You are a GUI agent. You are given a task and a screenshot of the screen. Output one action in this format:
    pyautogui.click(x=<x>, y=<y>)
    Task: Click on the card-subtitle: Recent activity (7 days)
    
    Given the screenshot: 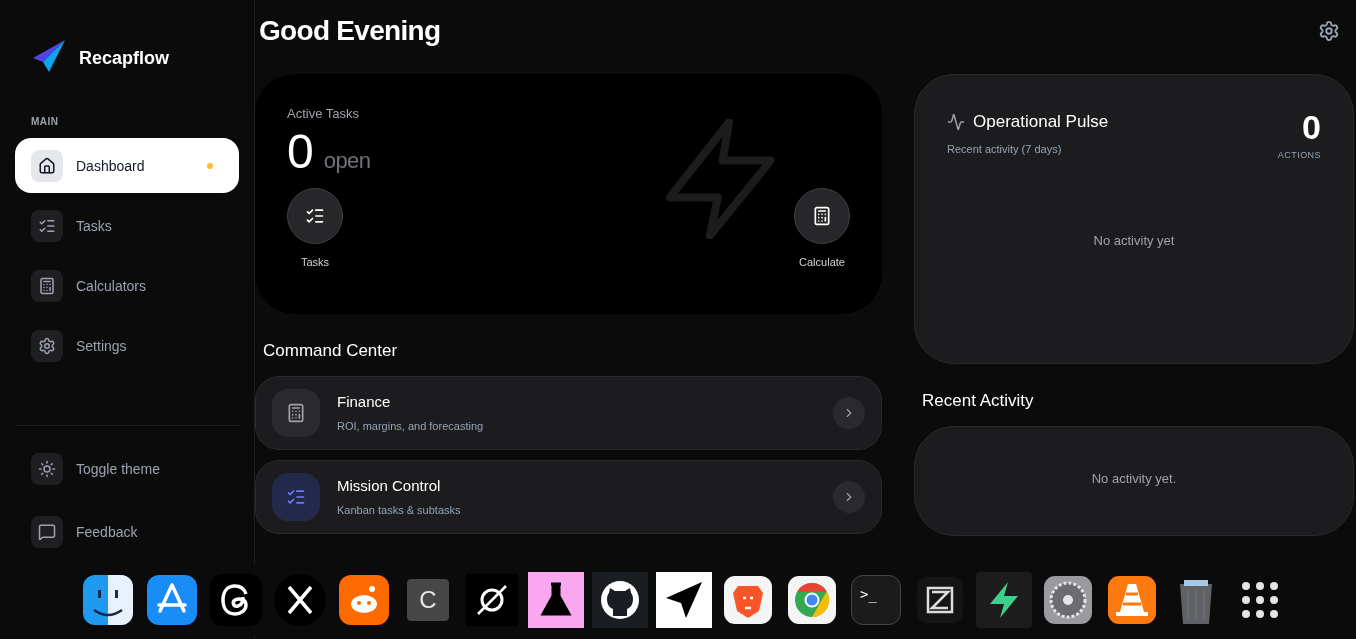 What is the action you would take?
    pyautogui.click(x=1005, y=149)
    